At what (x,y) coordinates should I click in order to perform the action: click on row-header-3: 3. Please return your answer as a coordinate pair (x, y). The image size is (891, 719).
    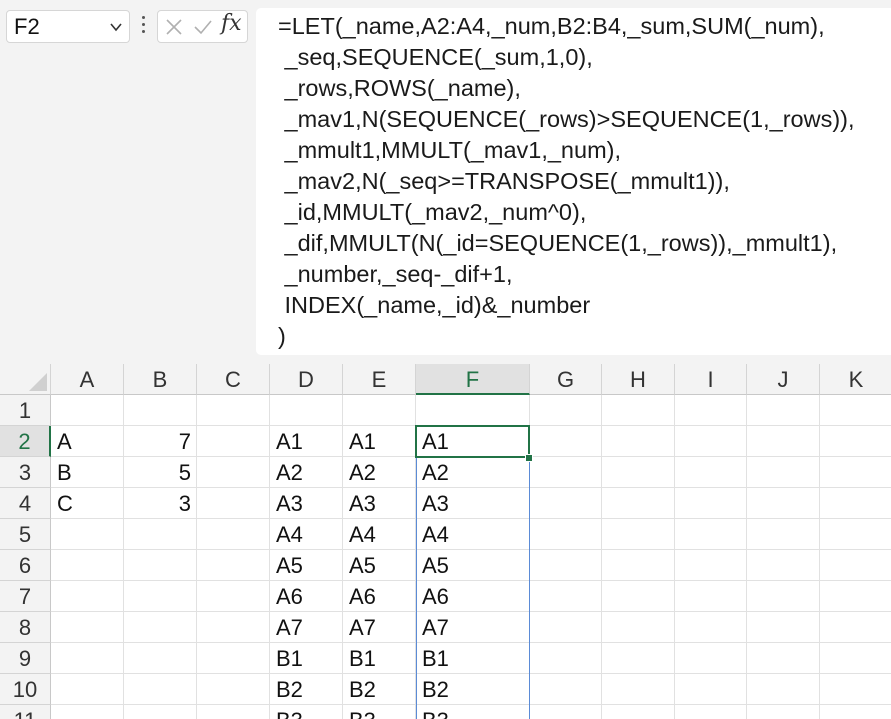
    Looking at the image, I should click on (25, 472).